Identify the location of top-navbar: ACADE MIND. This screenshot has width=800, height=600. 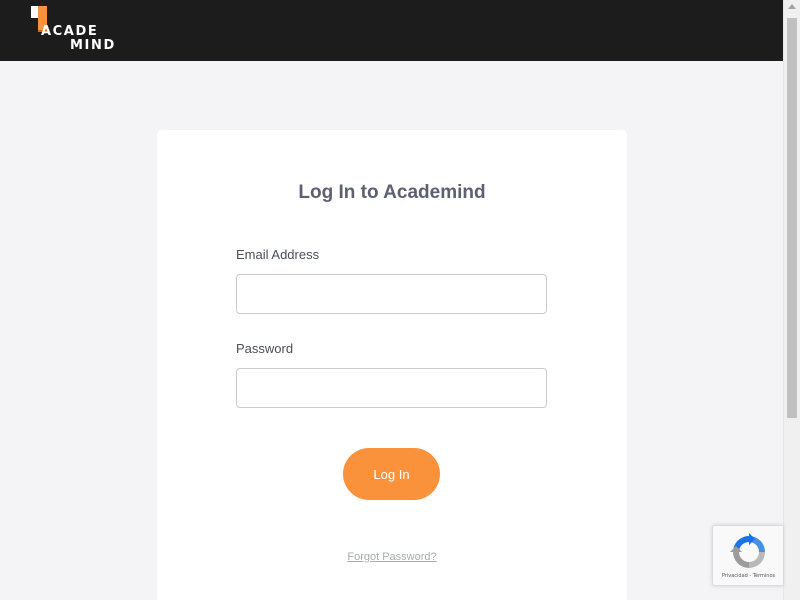
(391, 30).